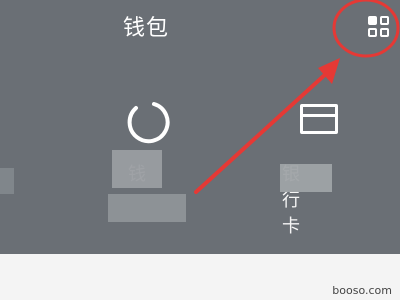  I want to click on grid-menu-icon, so click(380, 28).